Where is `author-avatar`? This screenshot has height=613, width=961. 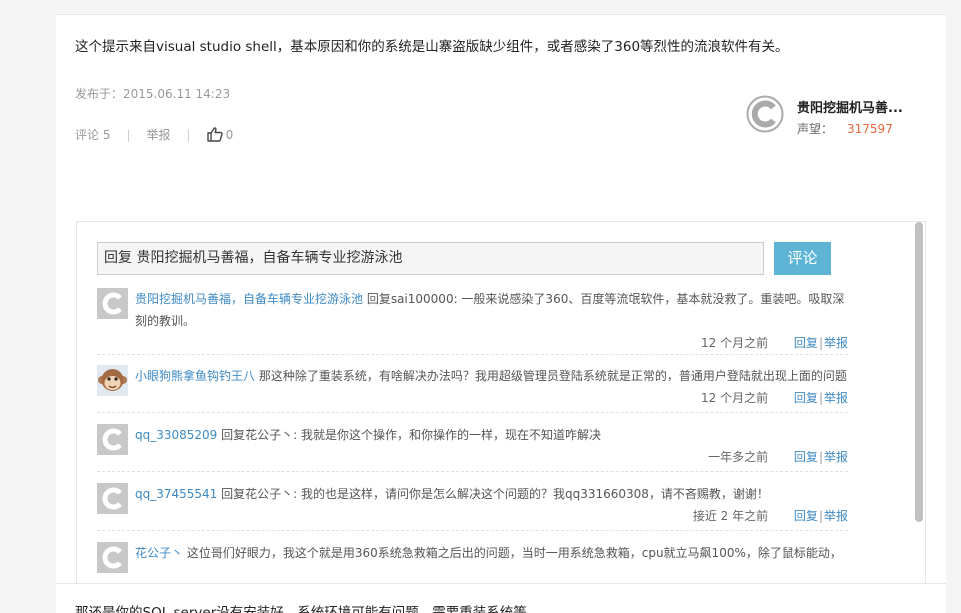 author-avatar is located at coordinates (765, 114).